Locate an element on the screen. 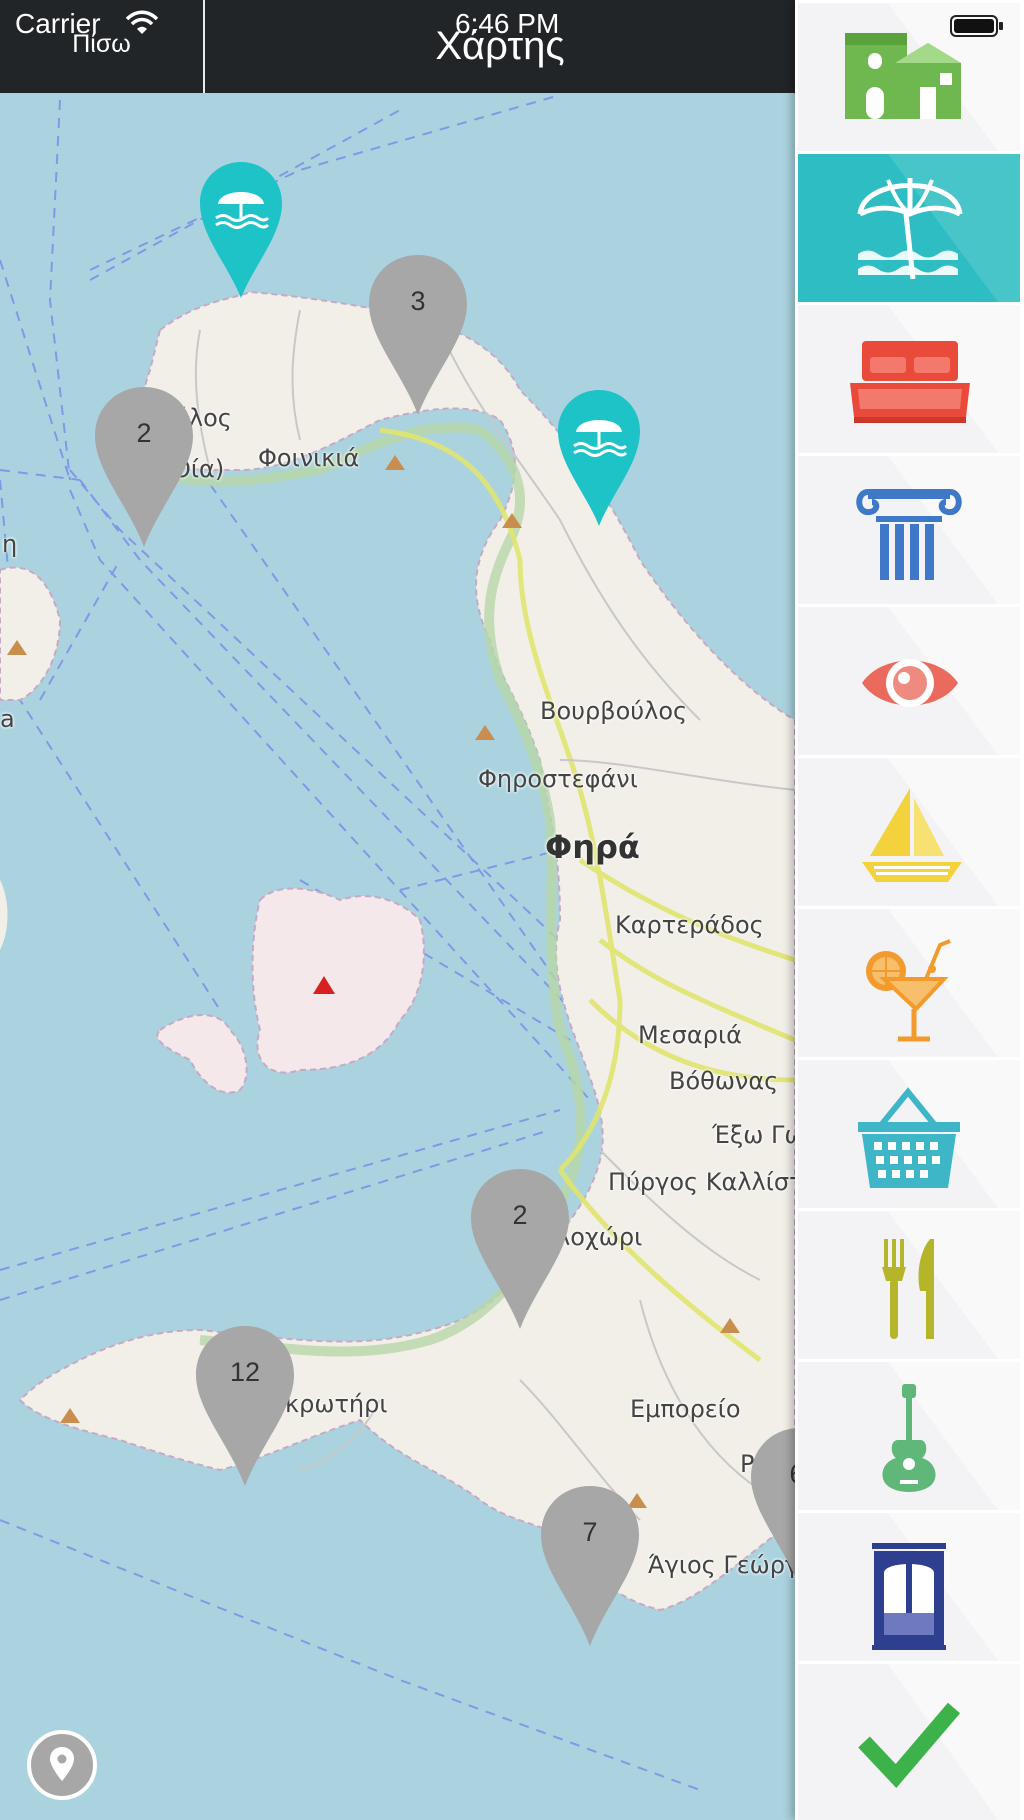 The image size is (1024, 1820). cluster-pin: 12 is located at coordinates (245, 1406).